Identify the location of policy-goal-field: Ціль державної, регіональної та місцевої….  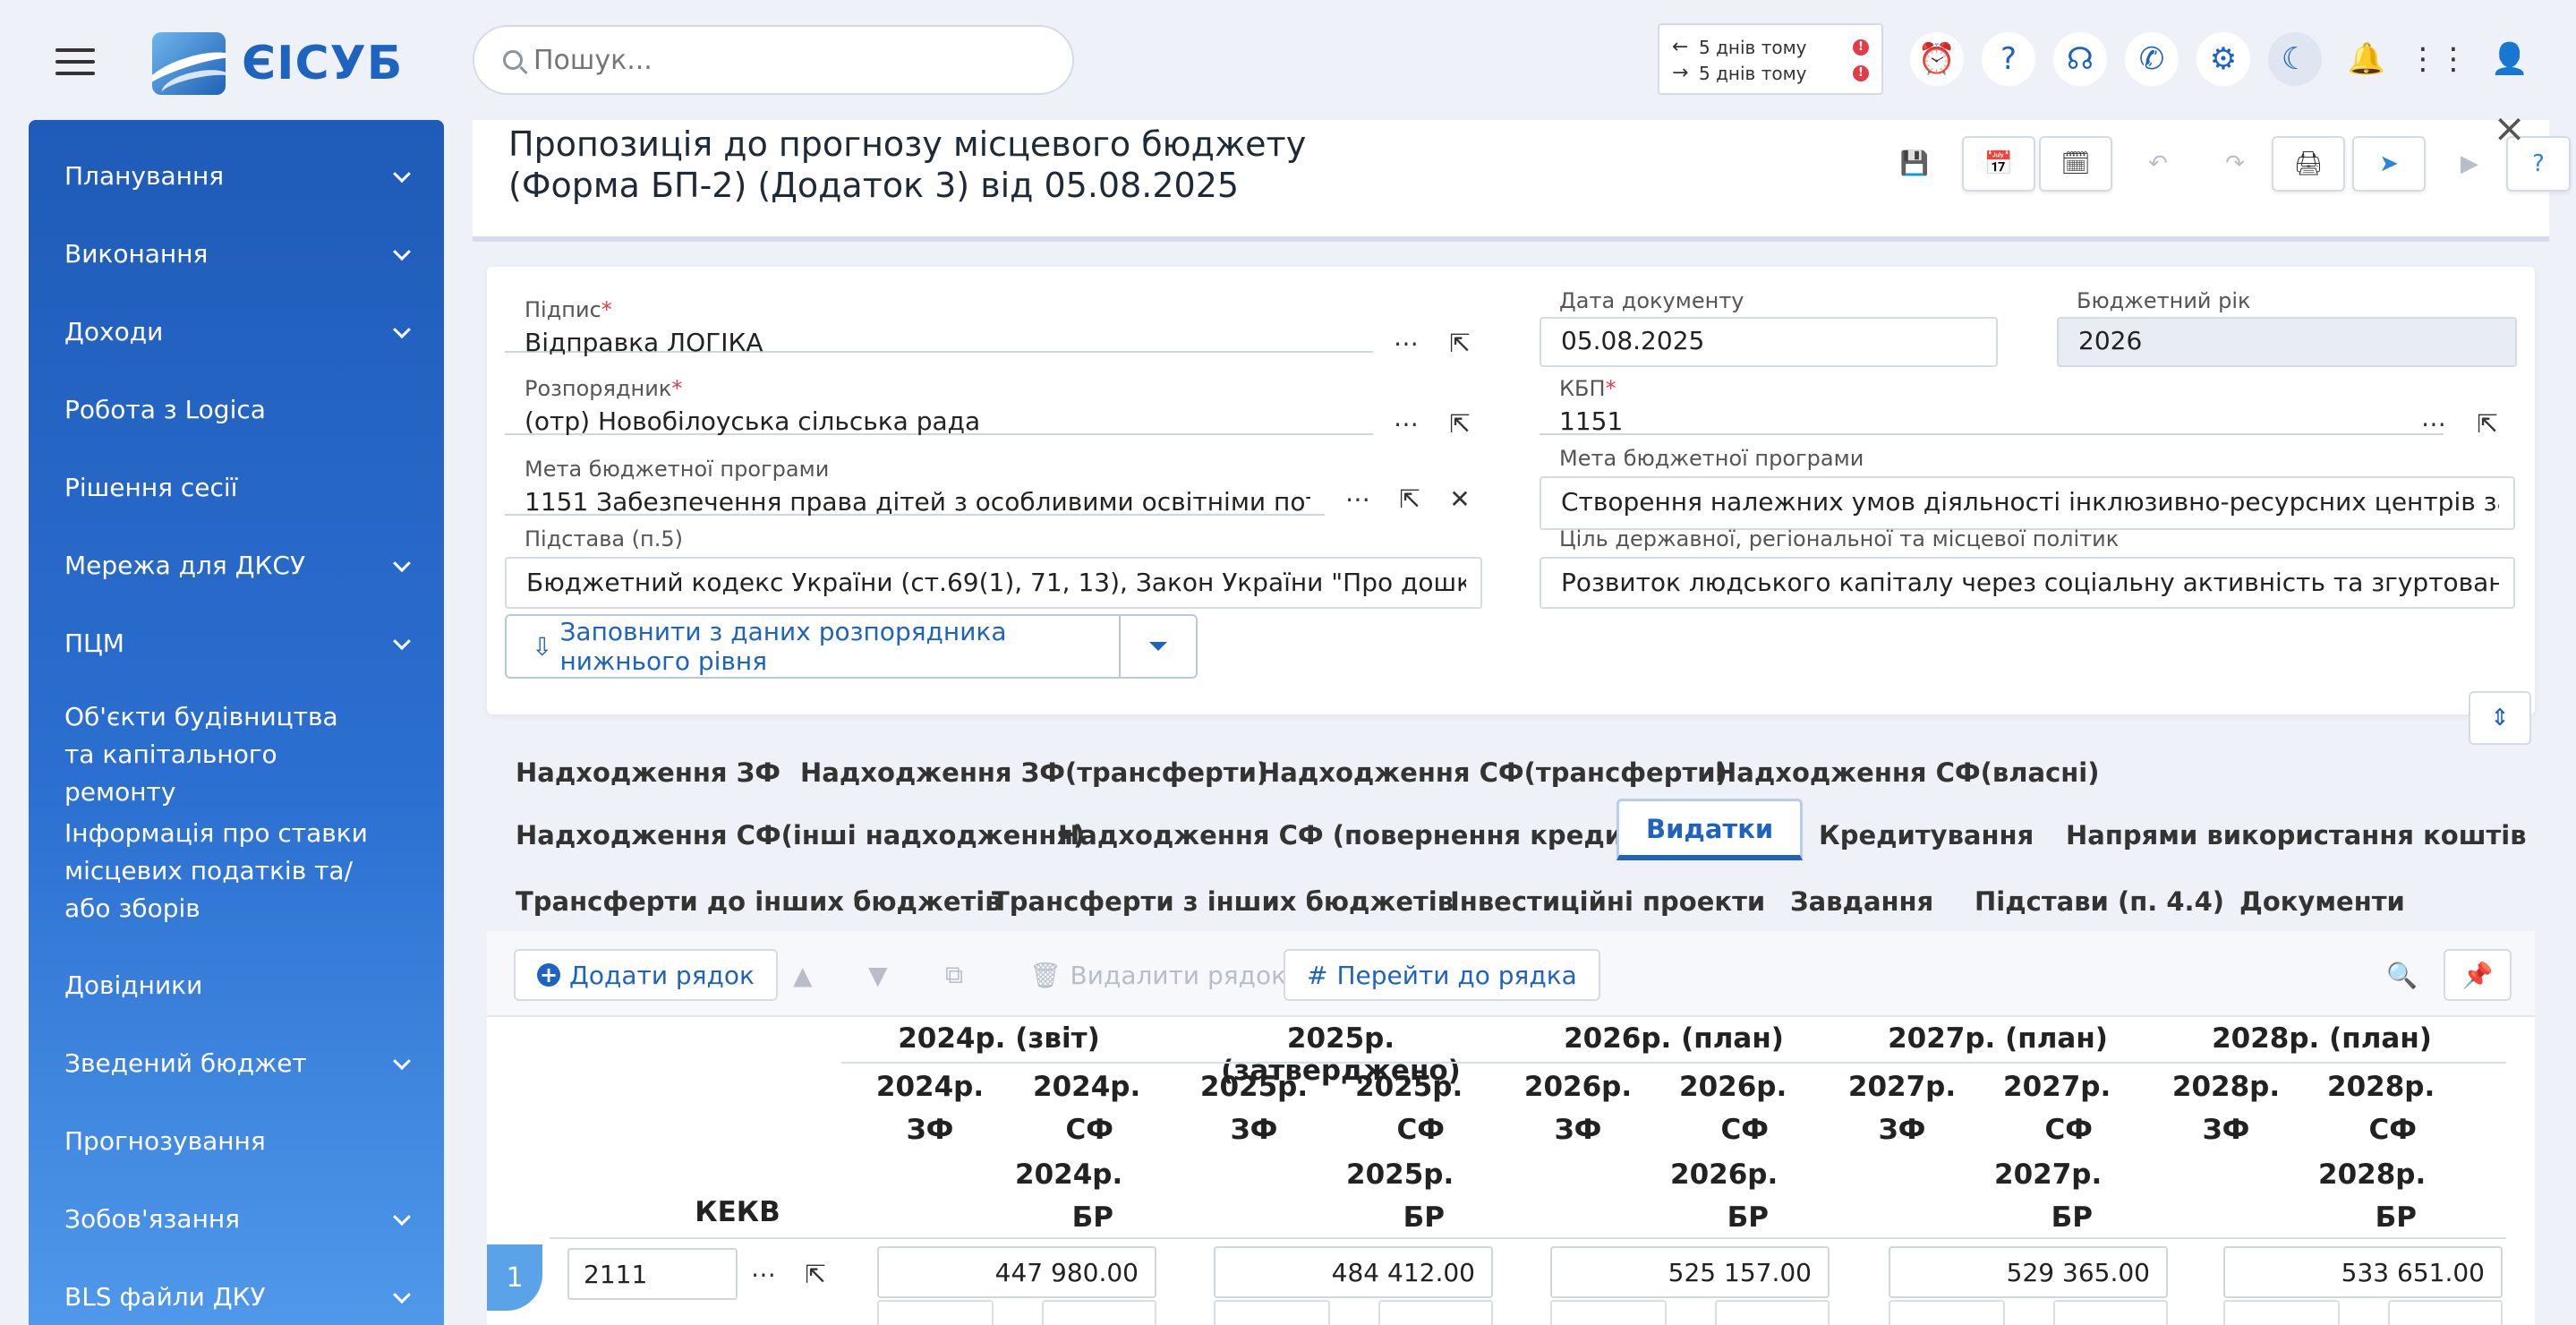
(2027, 567).